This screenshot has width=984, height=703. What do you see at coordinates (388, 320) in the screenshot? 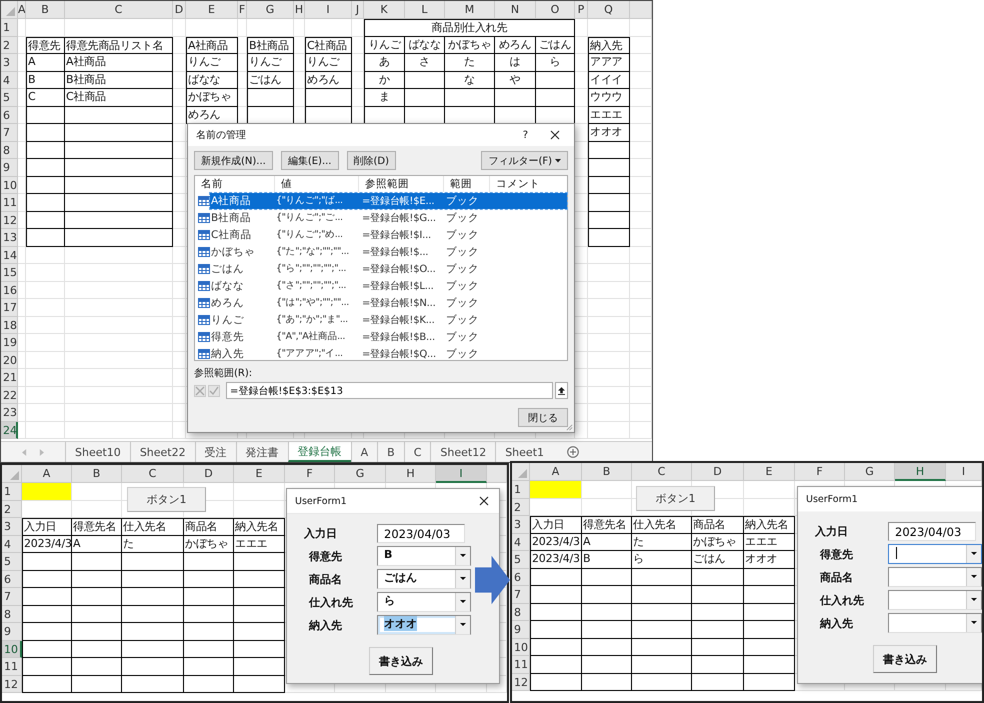
I see `name-list-row: りんご {"あ";"か";"ま"... =登録台帳!$K... ブック` at bounding box center [388, 320].